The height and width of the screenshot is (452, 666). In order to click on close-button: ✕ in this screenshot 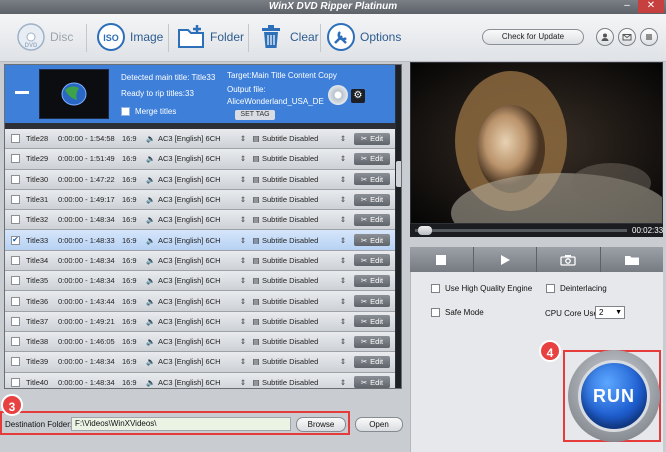, I will do `click(651, 6)`.